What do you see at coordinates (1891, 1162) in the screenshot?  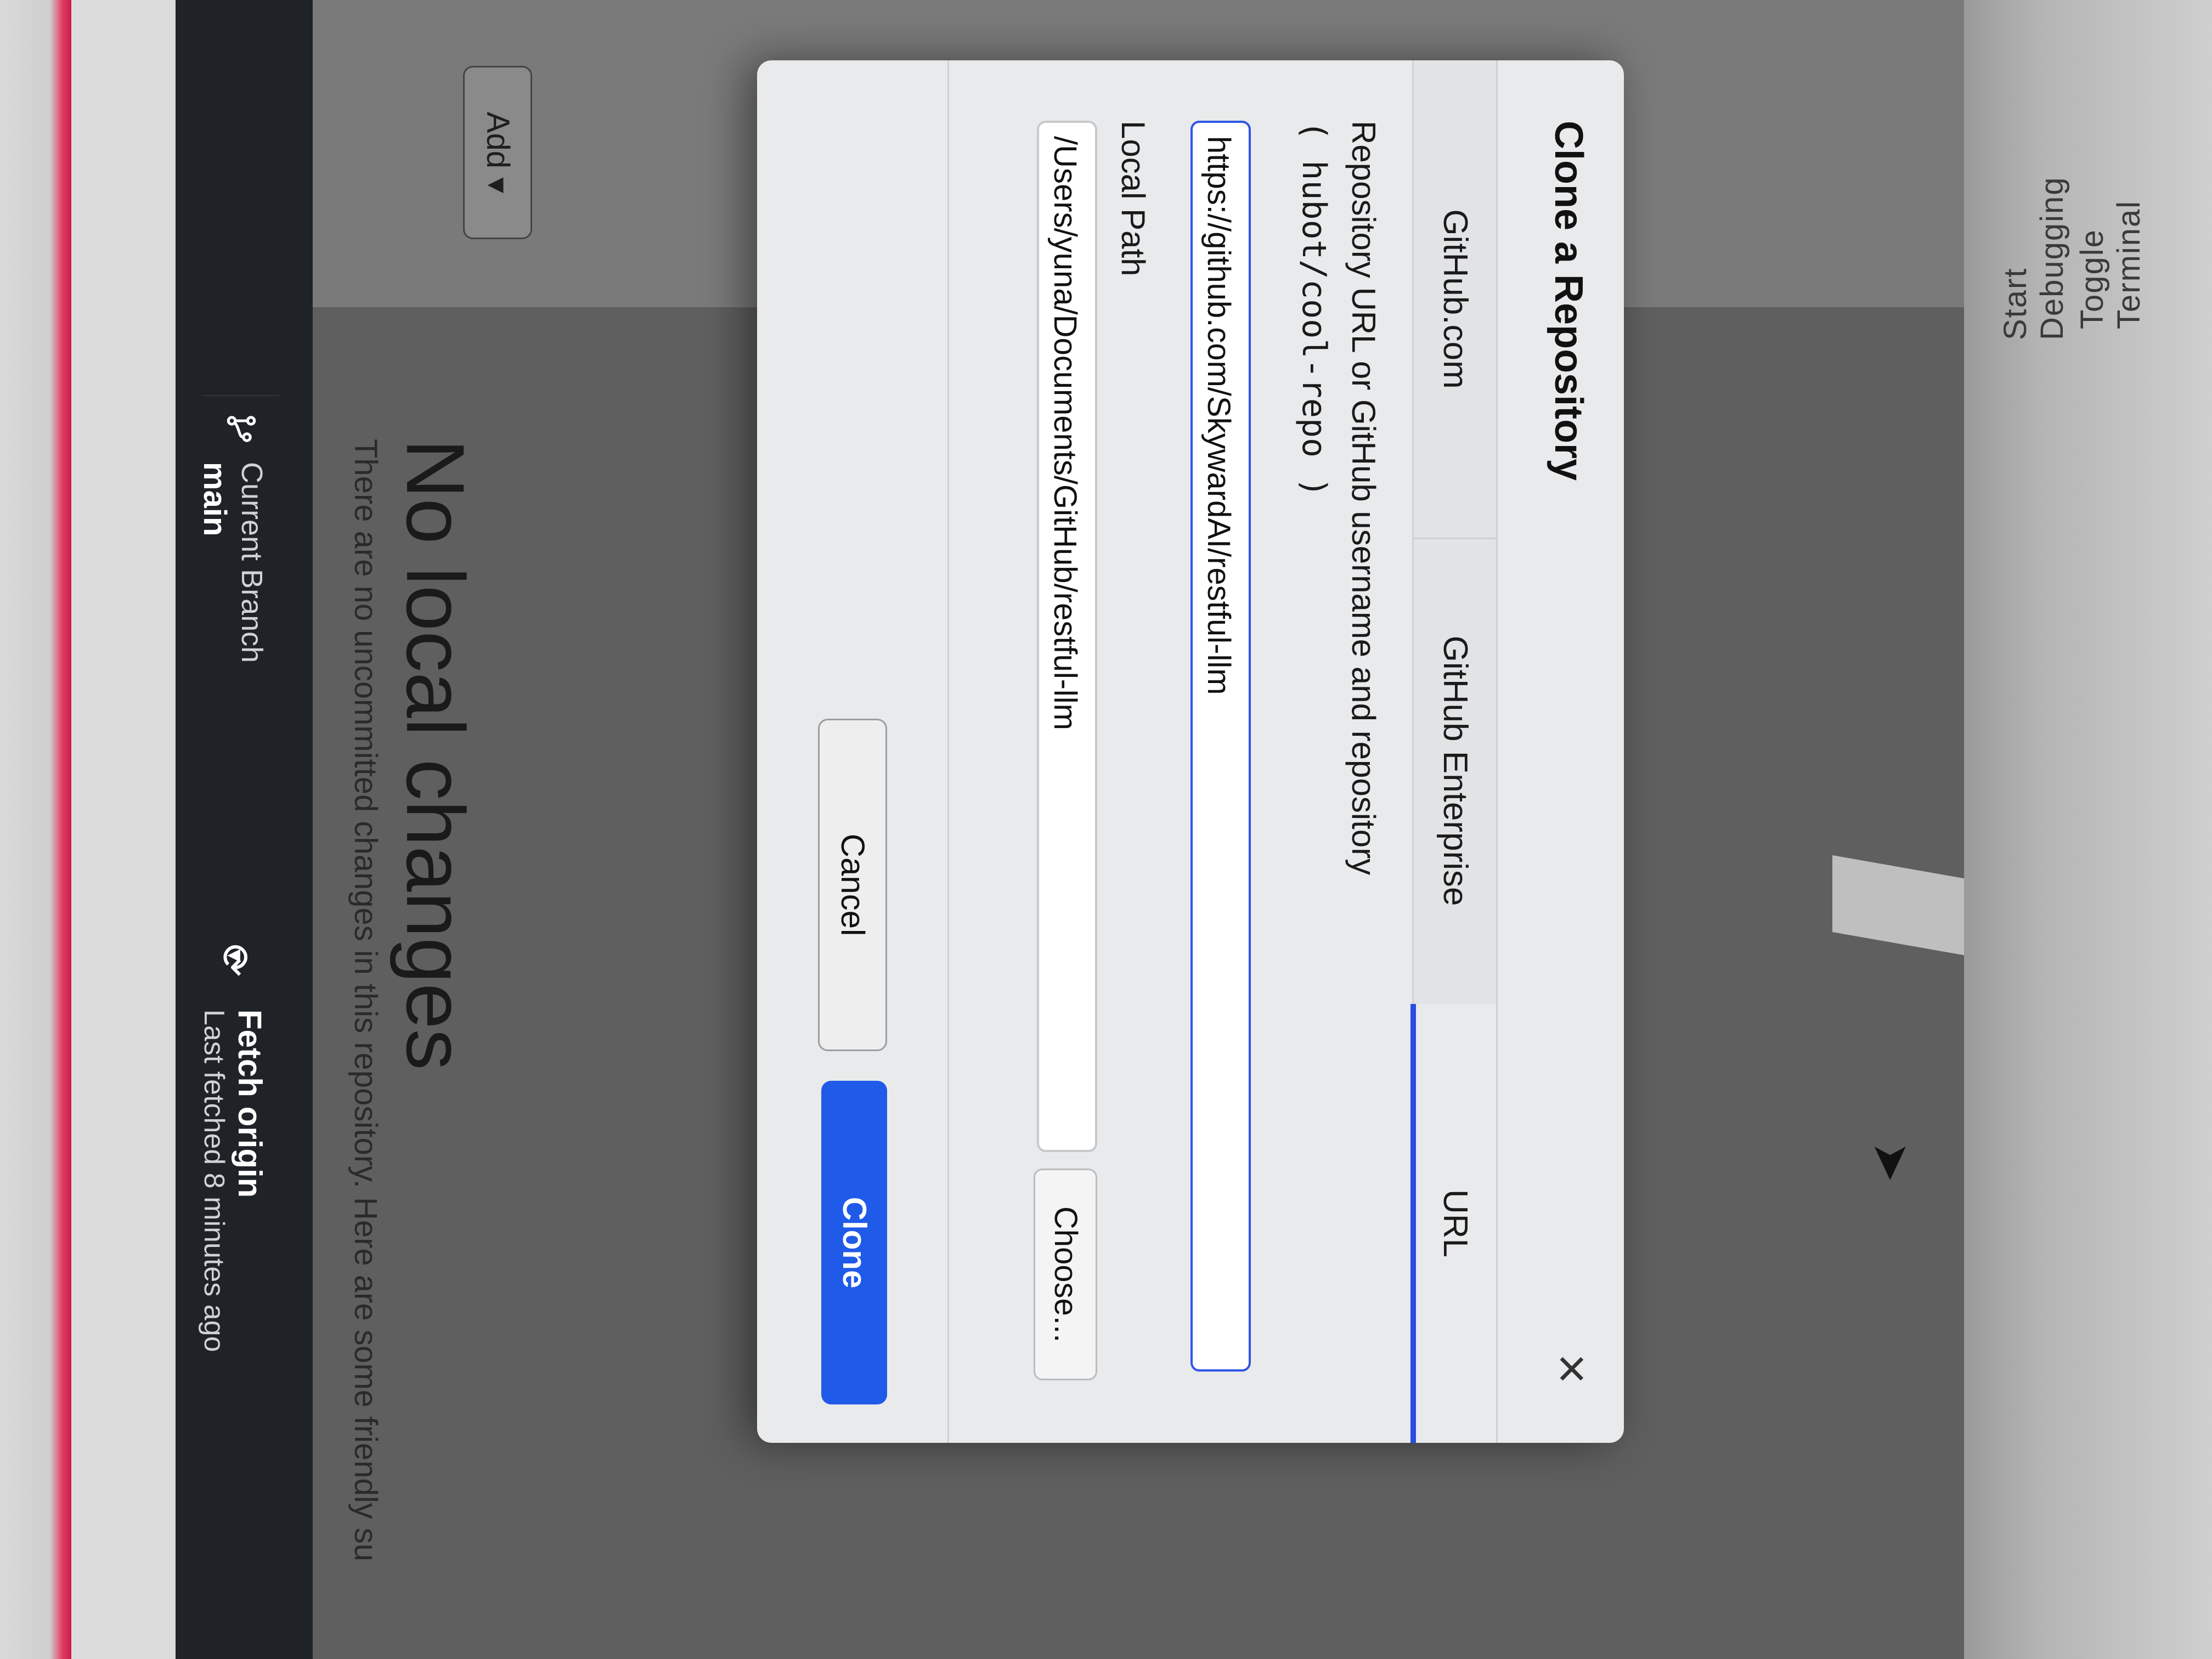 I see `cursor-icon: ➤` at bounding box center [1891, 1162].